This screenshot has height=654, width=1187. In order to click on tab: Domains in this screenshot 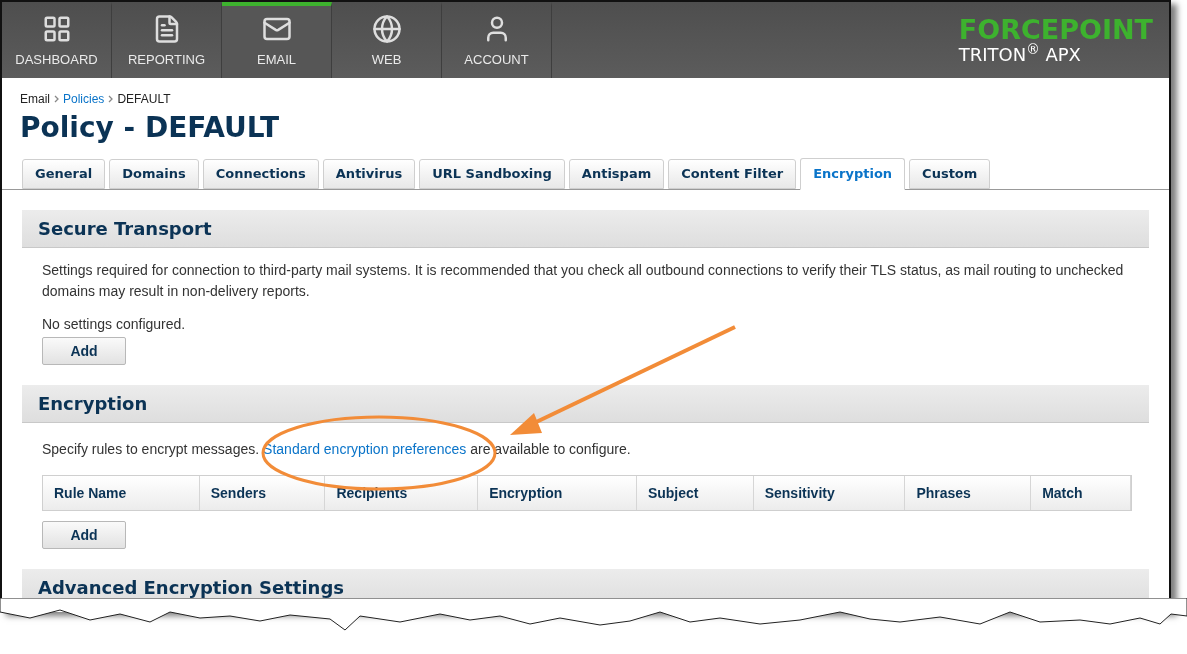, I will do `click(154, 174)`.